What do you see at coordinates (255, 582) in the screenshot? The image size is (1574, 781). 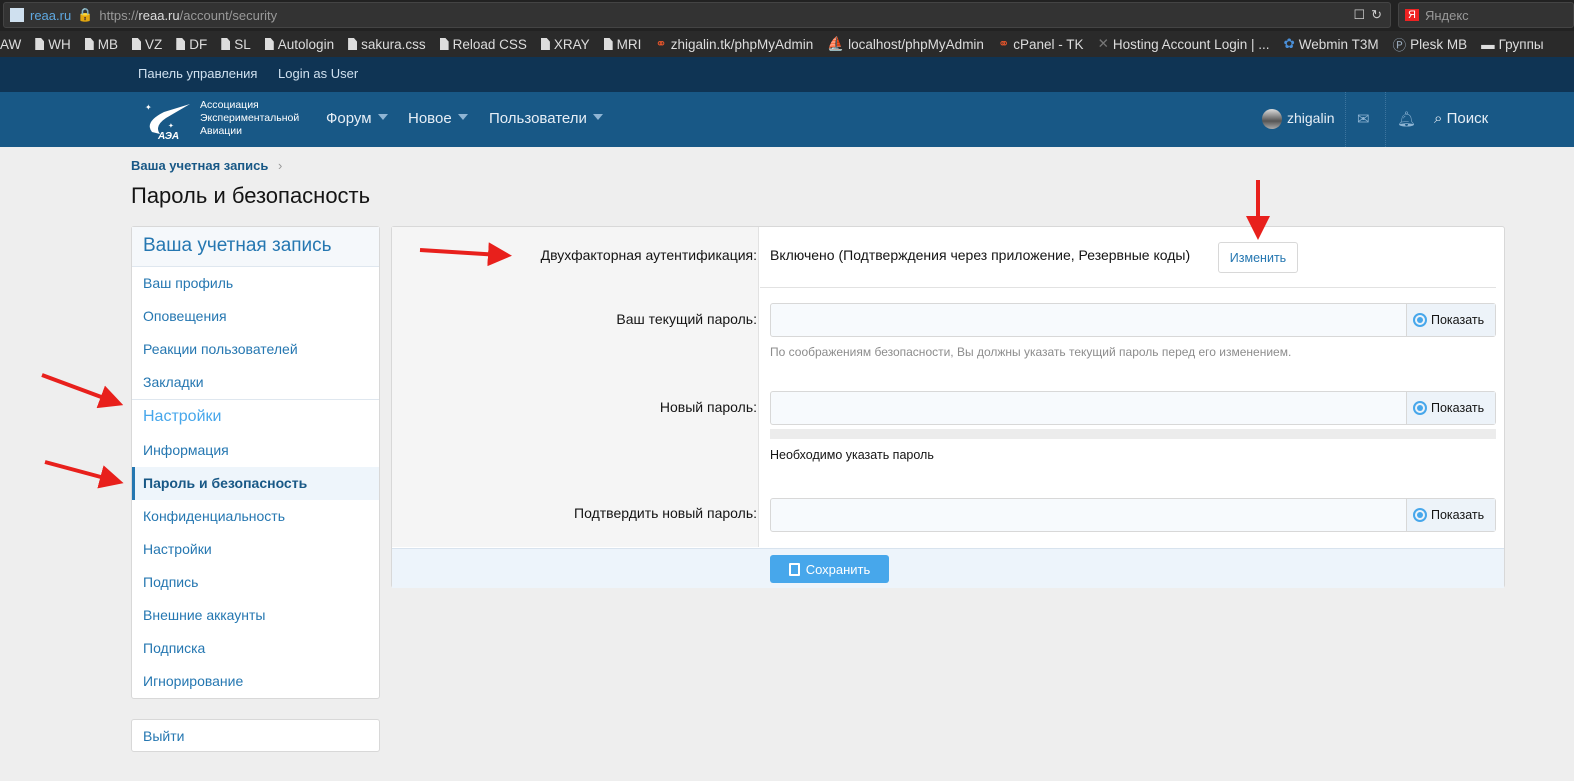 I see `sidebar-item-signature: Подпись` at bounding box center [255, 582].